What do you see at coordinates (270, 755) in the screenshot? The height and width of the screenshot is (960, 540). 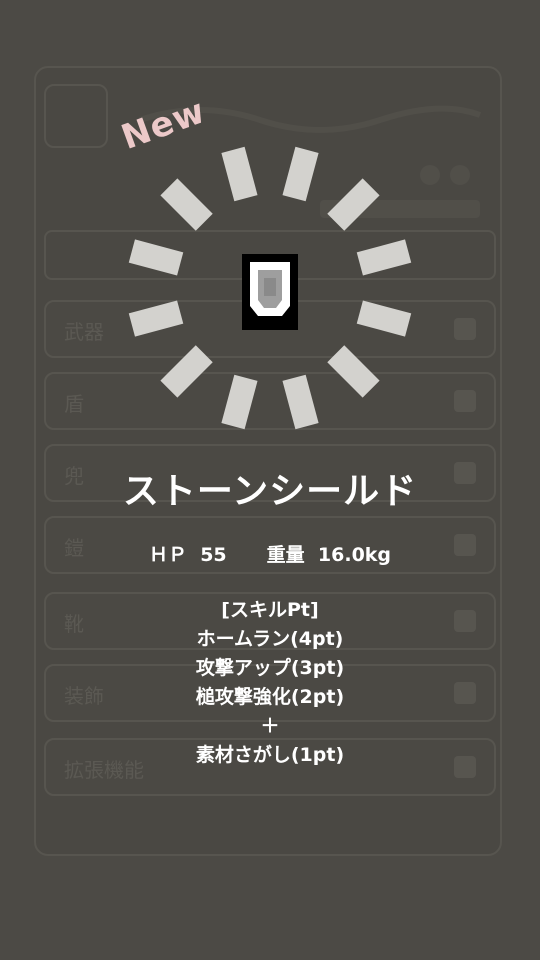 I see `skill-line: 素材さがし(1pt)` at bounding box center [270, 755].